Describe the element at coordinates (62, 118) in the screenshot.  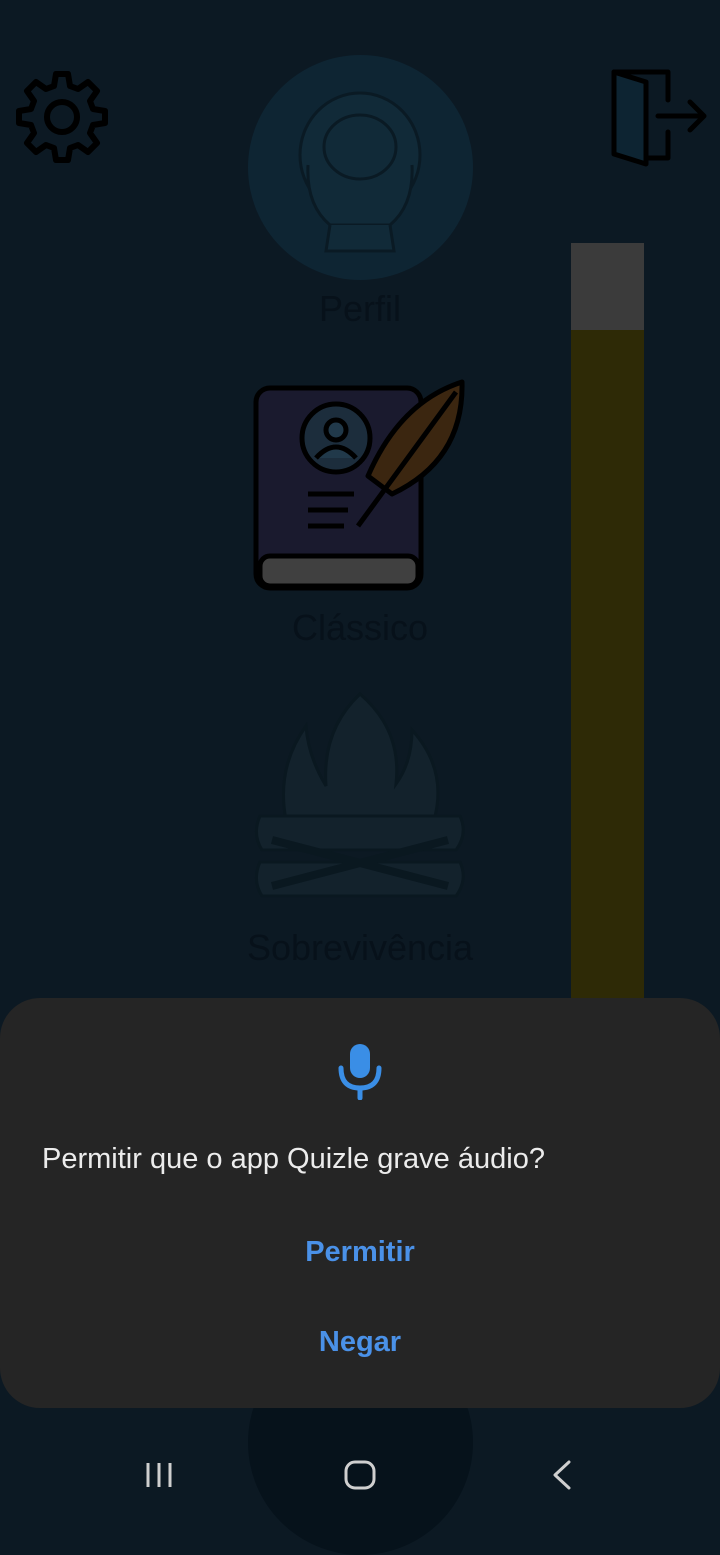
I see `gear-icon` at that location.